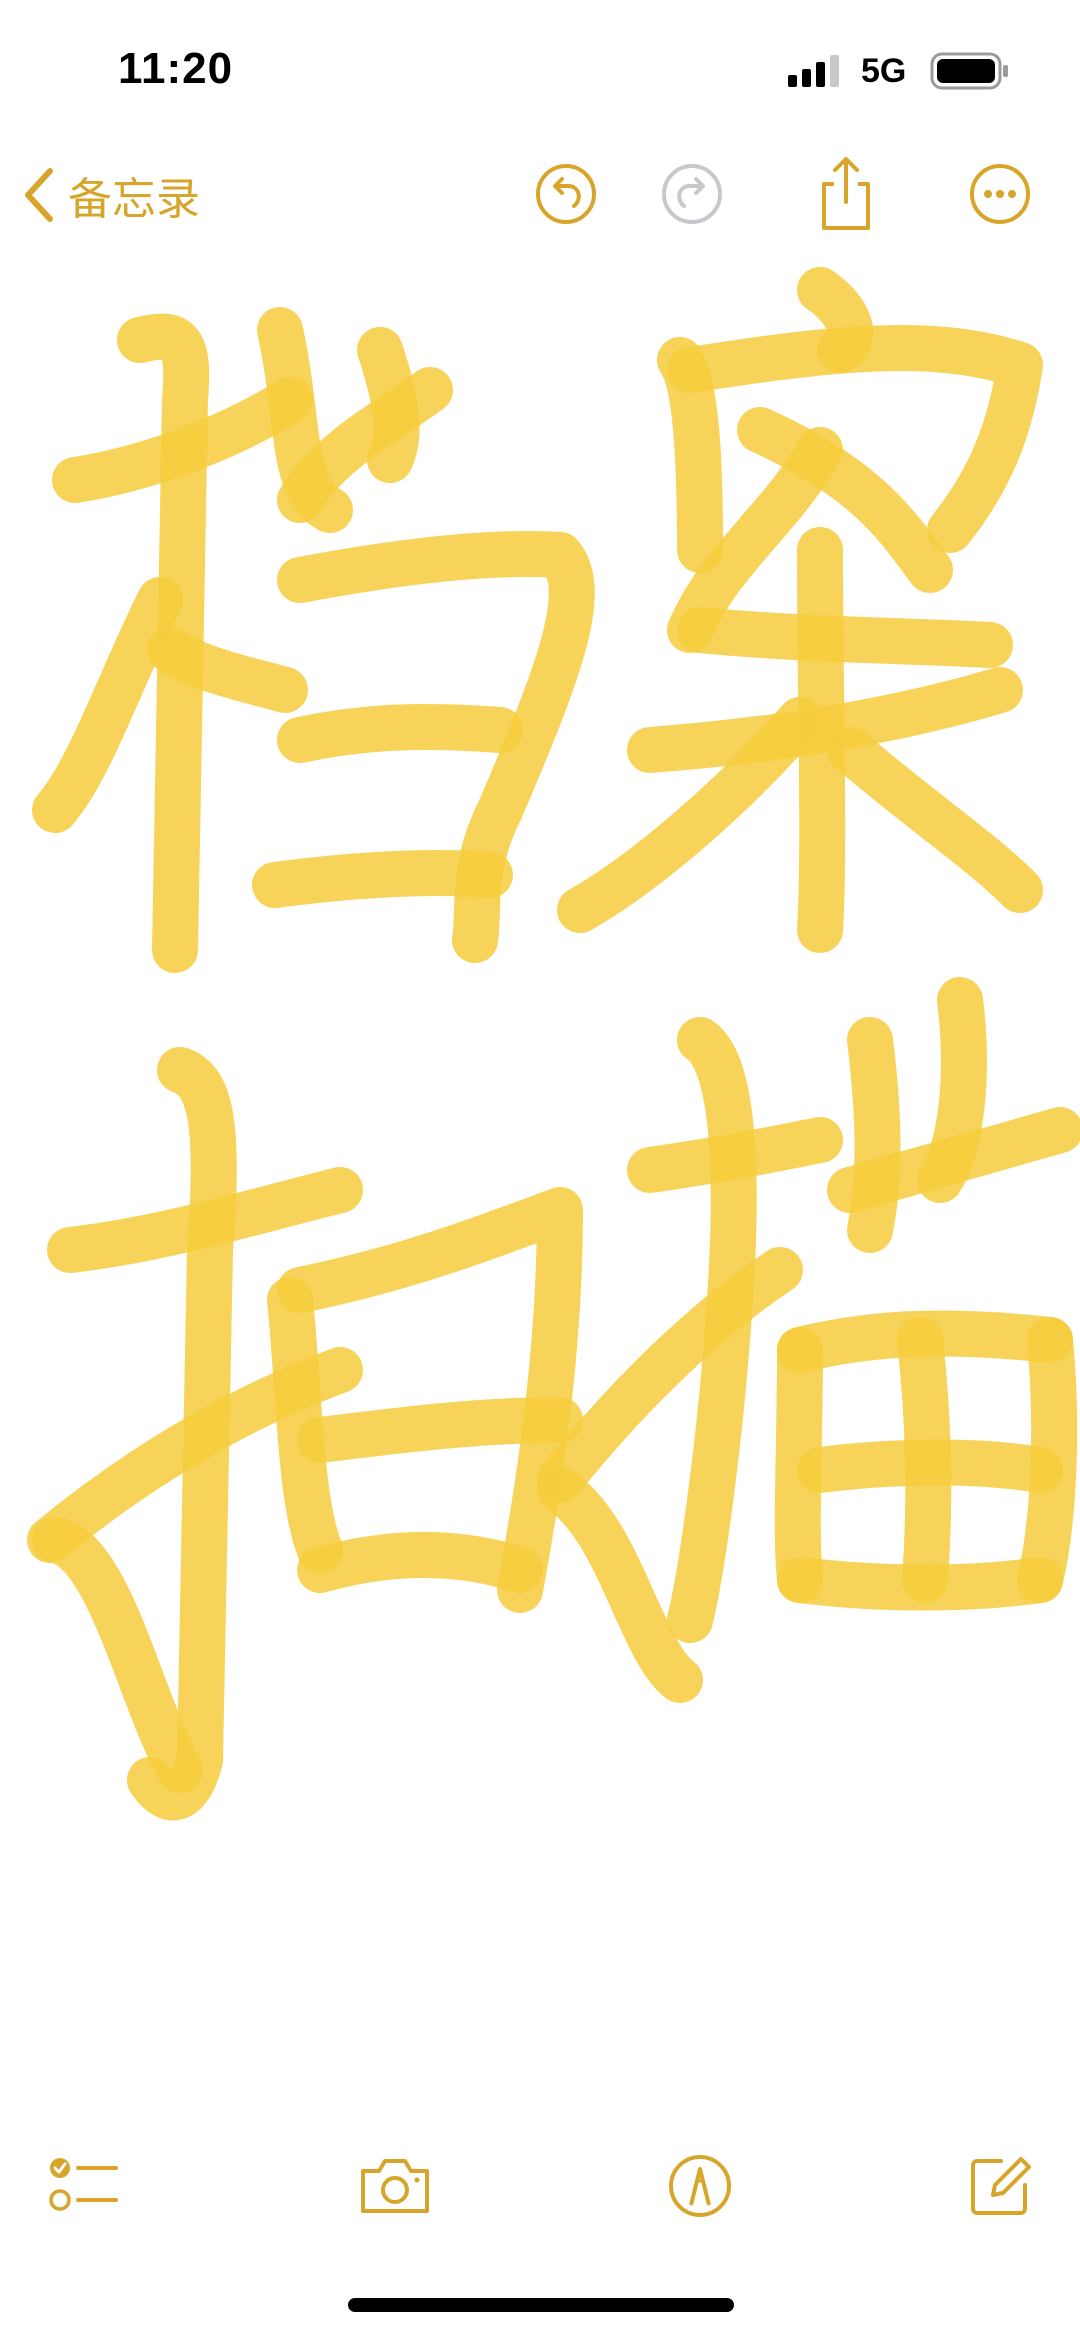 This screenshot has height=2337, width=1080. I want to click on cellular-signal-icon, so click(813, 71).